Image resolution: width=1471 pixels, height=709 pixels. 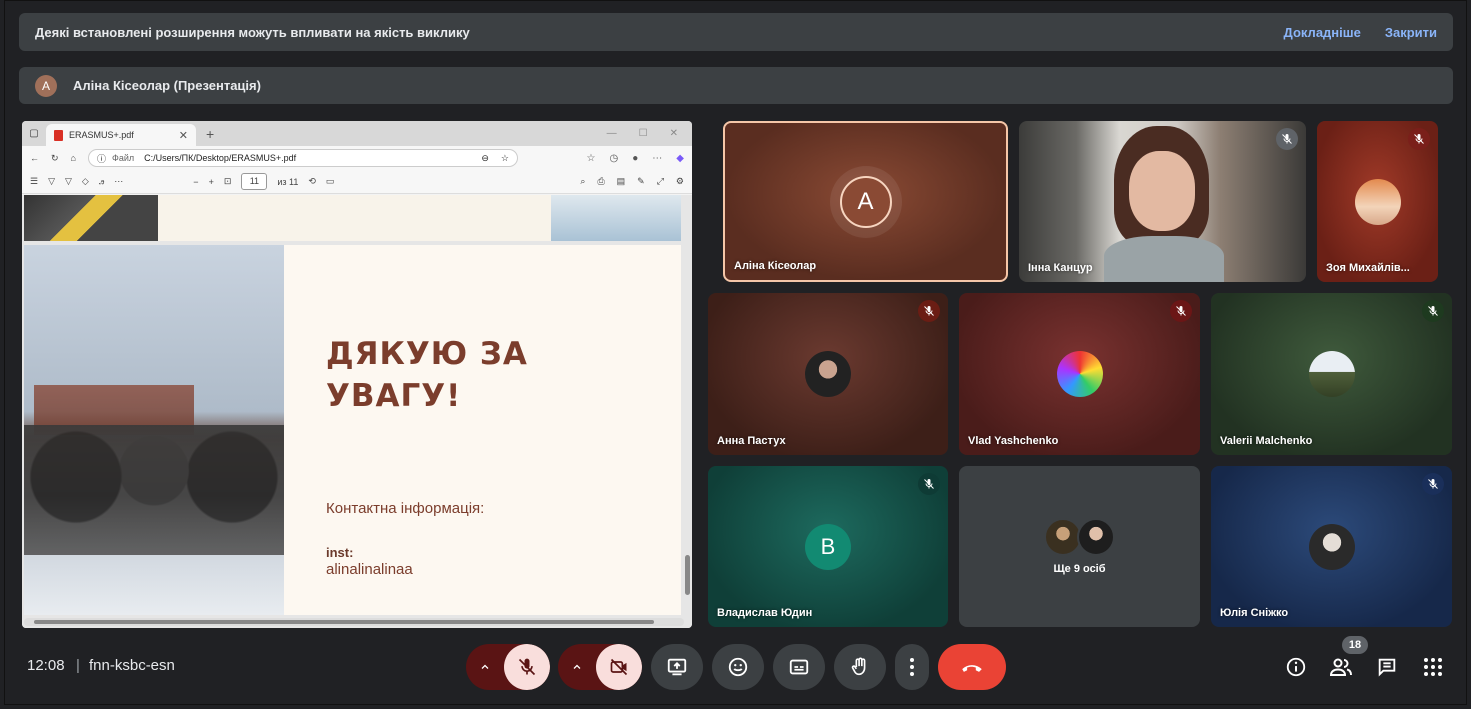 What do you see at coordinates (34, 181) in the screenshot?
I see `contents-icon: ☰` at bounding box center [34, 181].